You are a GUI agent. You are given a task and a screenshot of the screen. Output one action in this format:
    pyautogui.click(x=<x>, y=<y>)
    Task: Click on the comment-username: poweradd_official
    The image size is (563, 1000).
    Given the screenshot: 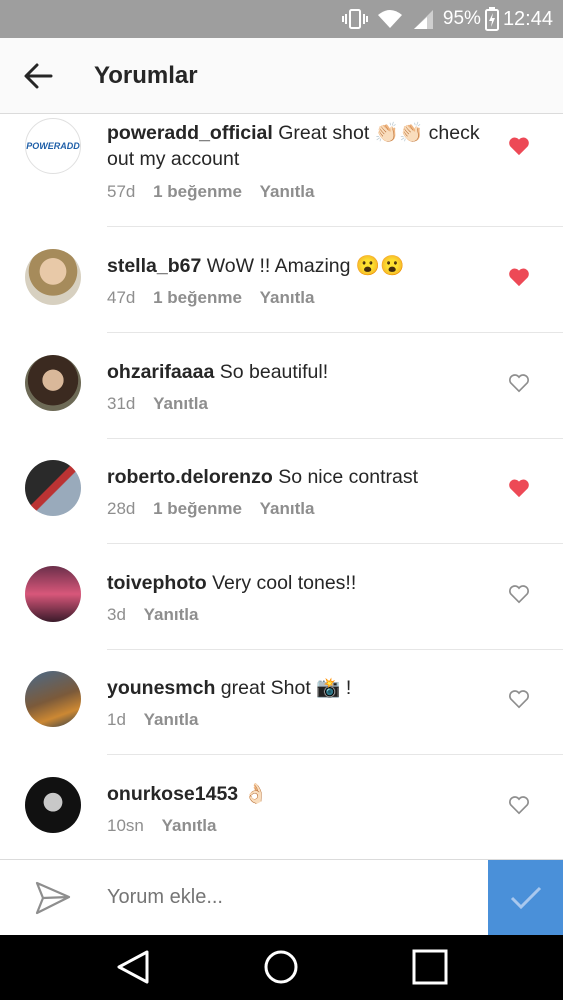 What is the action you would take?
    pyautogui.click(x=190, y=133)
    